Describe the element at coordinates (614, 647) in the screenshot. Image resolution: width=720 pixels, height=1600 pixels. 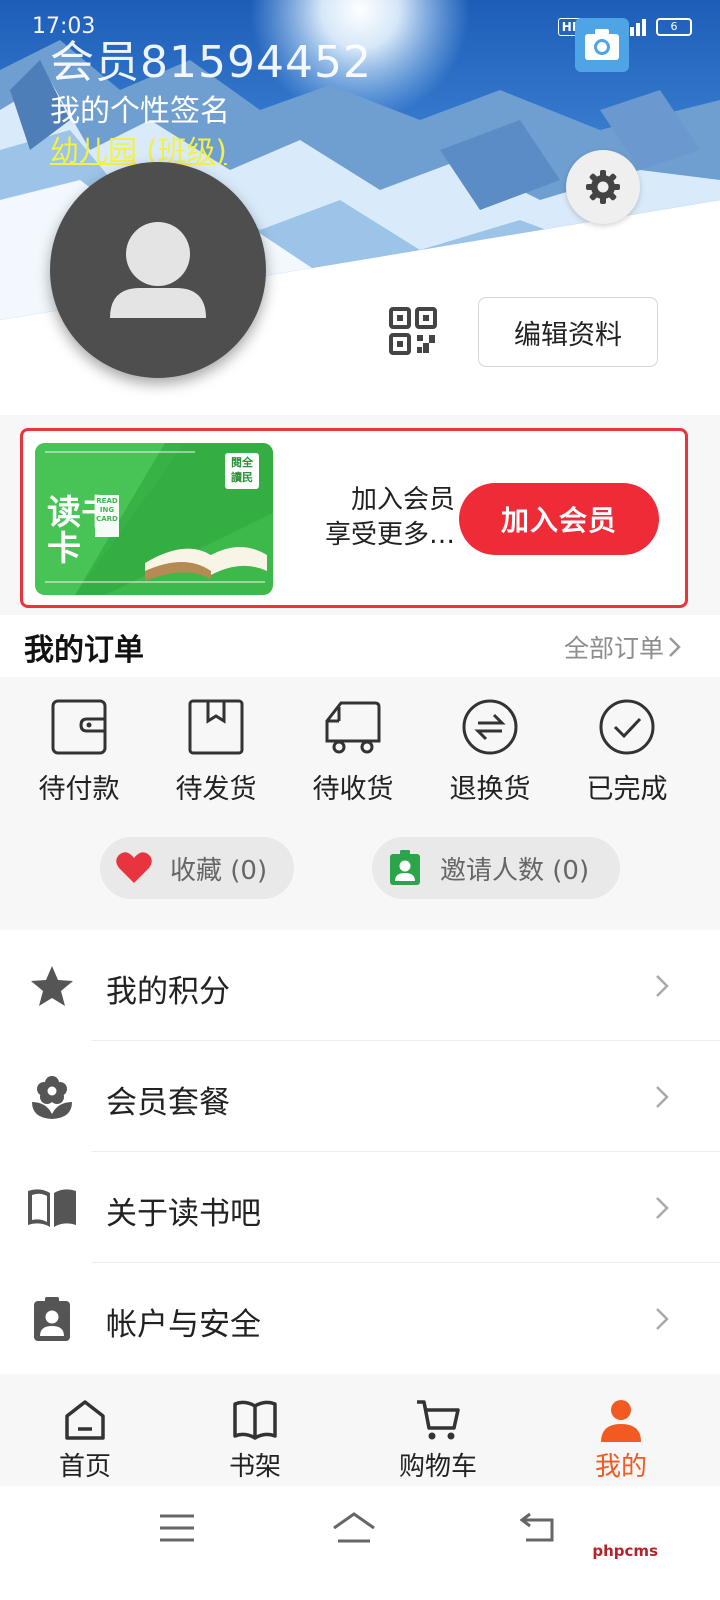
I see `all-orders-link: 全部订单` at that location.